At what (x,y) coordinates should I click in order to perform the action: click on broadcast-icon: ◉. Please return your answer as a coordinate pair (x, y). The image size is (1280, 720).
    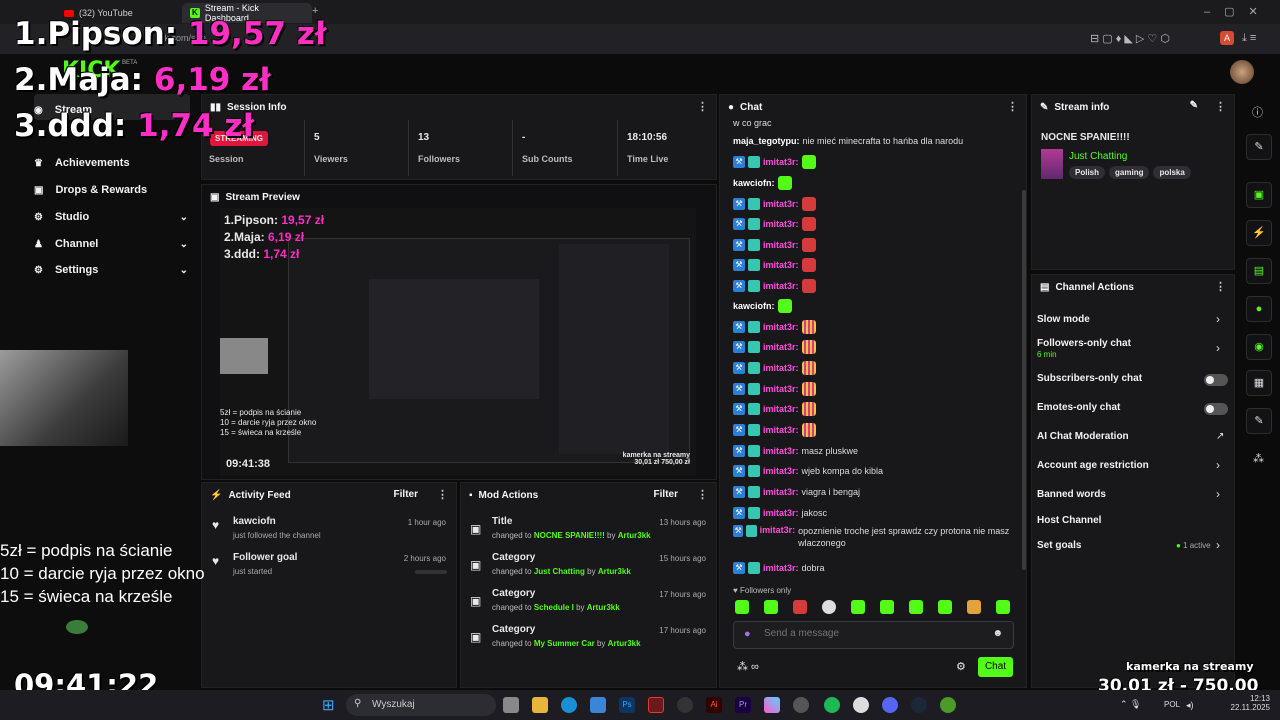
    Looking at the image, I should click on (1259, 347).